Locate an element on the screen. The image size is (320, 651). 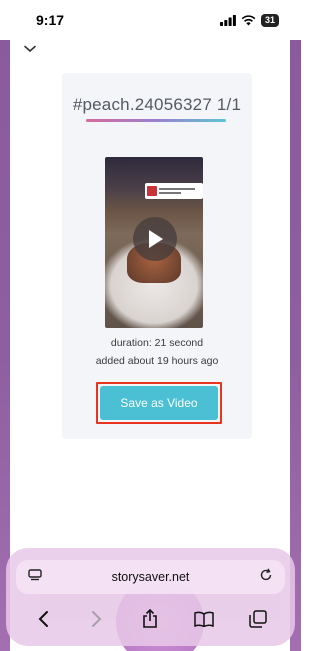
collapse-button is located at coordinates (30, 49).